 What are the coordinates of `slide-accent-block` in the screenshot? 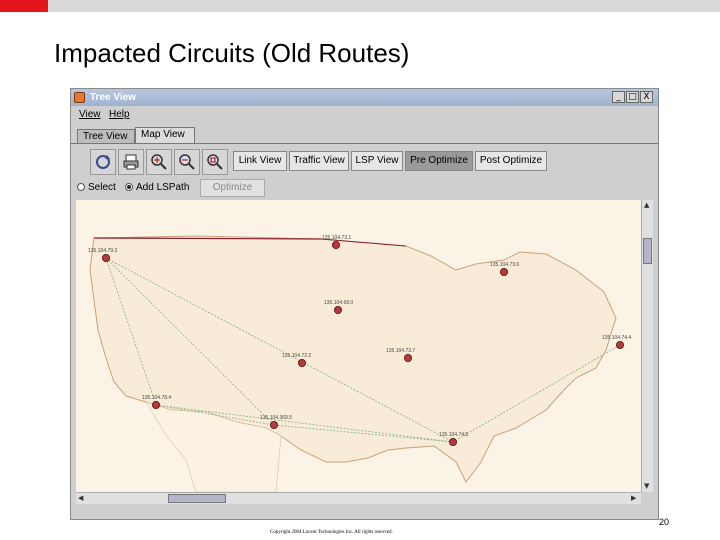 It's located at (24, 6).